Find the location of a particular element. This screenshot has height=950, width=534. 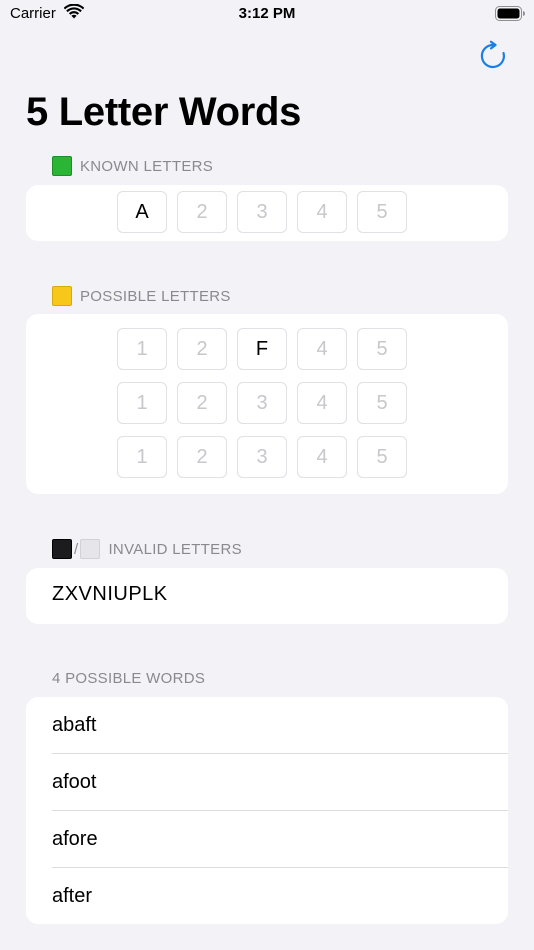

possible-words-header: 4 POSSIBLE WORDS is located at coordinates (128, 678).